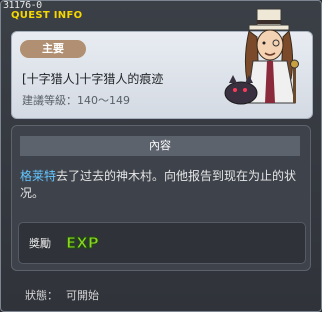 The height and width of the screenshot is (312, 322). Describe the element at coordinates (261, 56) in the screenshot. I see `npc-portrait-icon` at that location.